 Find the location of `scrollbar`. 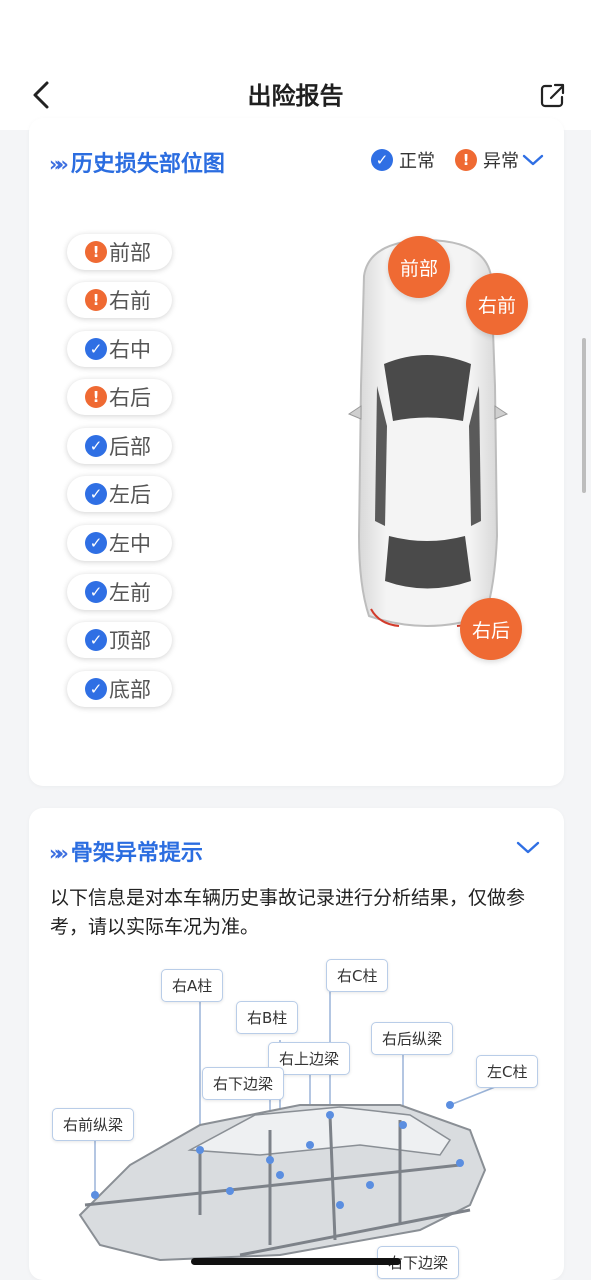

scrollbar is located at coordinates (584, 415).